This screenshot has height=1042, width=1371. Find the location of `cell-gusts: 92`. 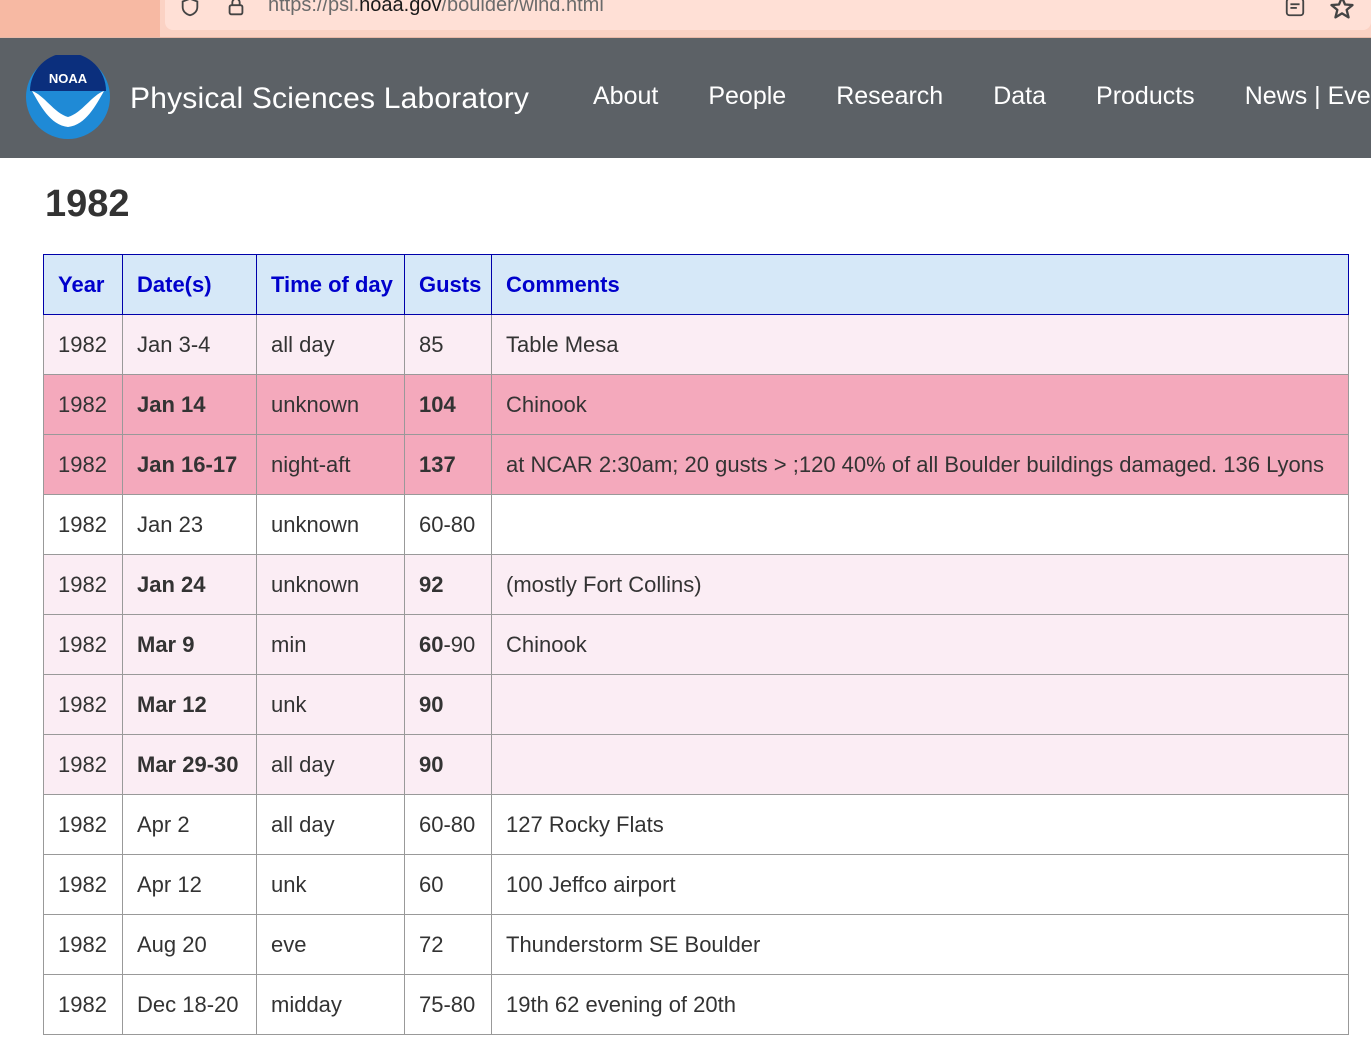

cell-gusts: 92 is located at coordinates (448, 584).